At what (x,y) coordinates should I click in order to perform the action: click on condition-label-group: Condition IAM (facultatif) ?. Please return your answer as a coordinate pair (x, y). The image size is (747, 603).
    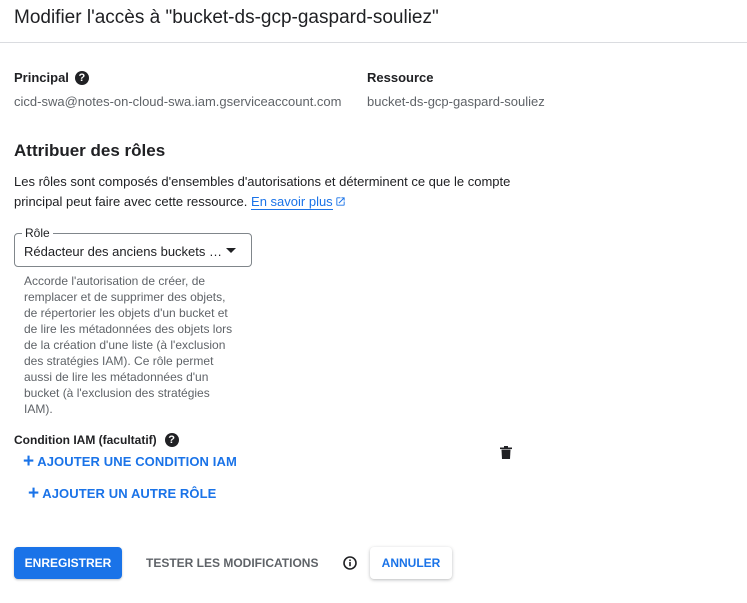
    Looking at the image, I should click on (96, 440).